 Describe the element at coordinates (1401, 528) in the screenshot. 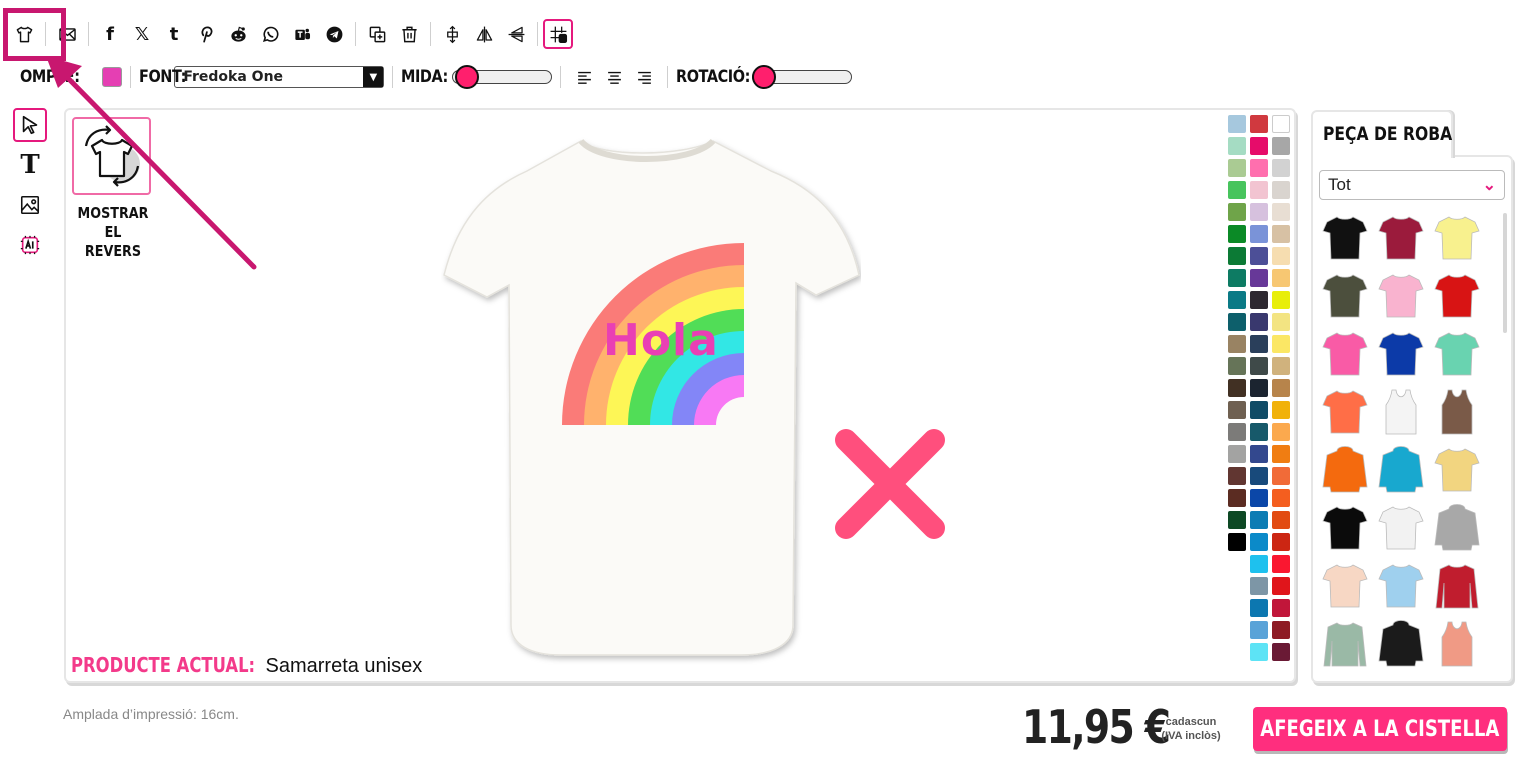

I see `garment-item-raglan-tshirt` at that location.